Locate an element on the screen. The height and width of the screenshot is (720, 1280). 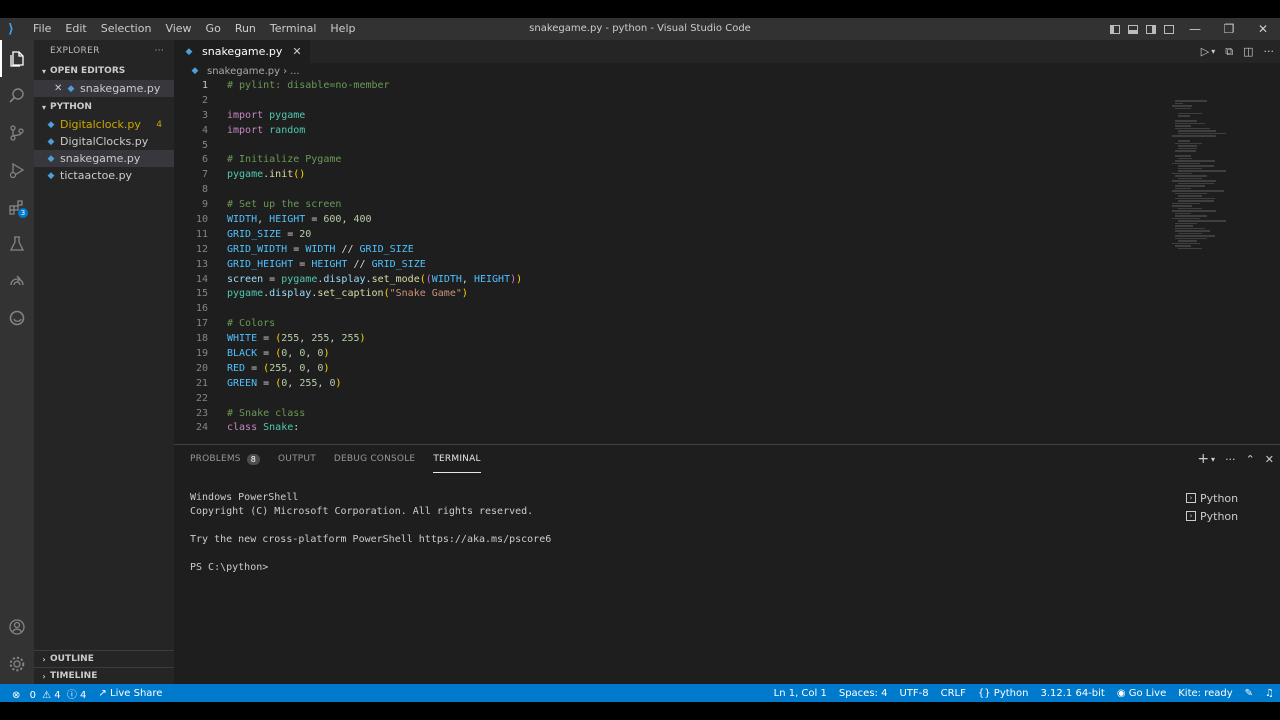
code-line: 6 # Initialize Pygame is located at coordinates (664, 160).